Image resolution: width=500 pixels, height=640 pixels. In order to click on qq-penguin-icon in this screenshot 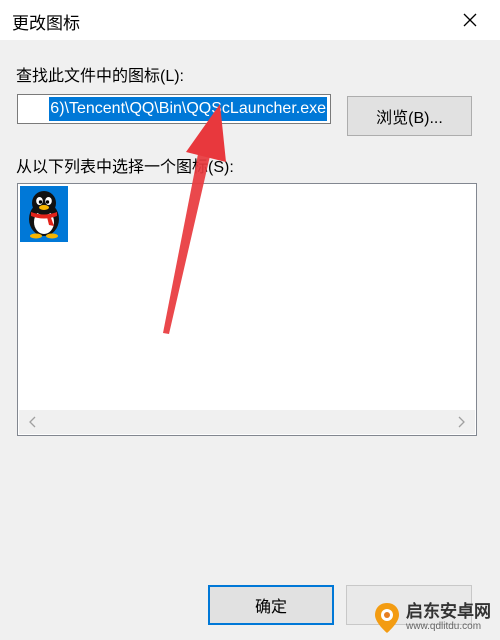, I will do `click(44, 215)`.